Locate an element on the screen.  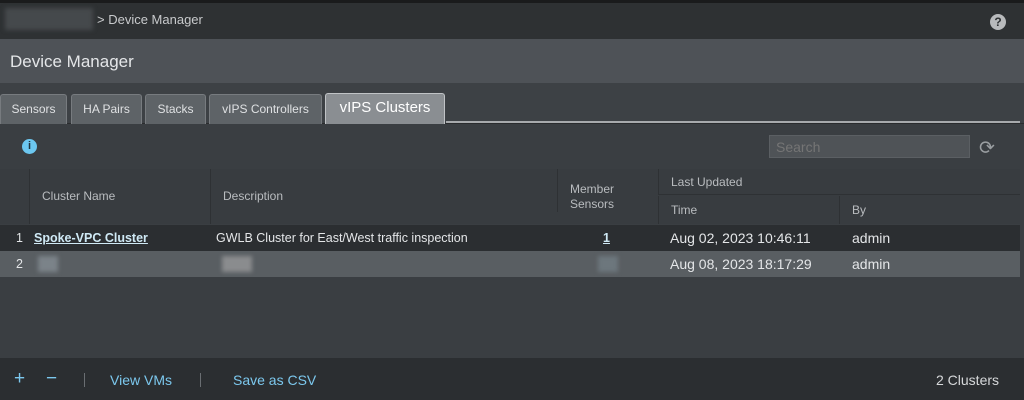
remove-button: − is located at coordinates (51, 379).